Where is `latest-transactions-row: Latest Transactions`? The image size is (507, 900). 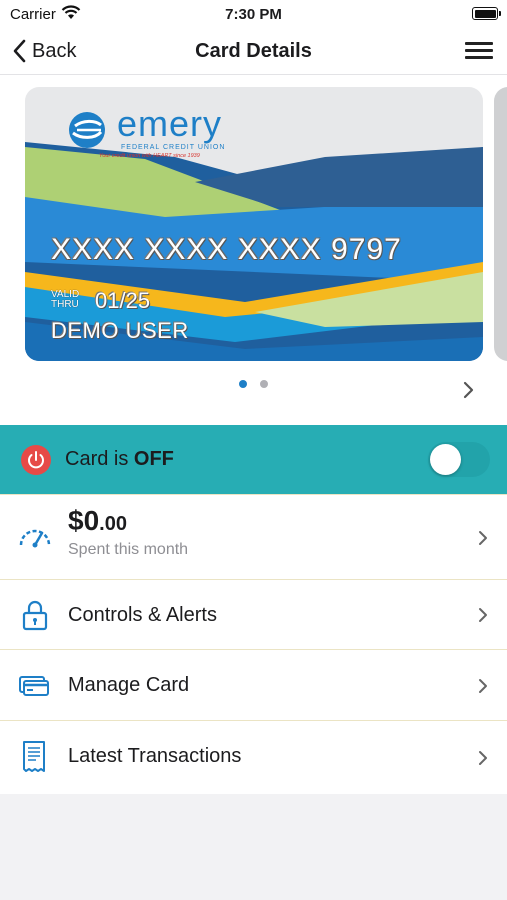 latest-transactions-row: Latest Transactions is located at coordinates (253, 757).